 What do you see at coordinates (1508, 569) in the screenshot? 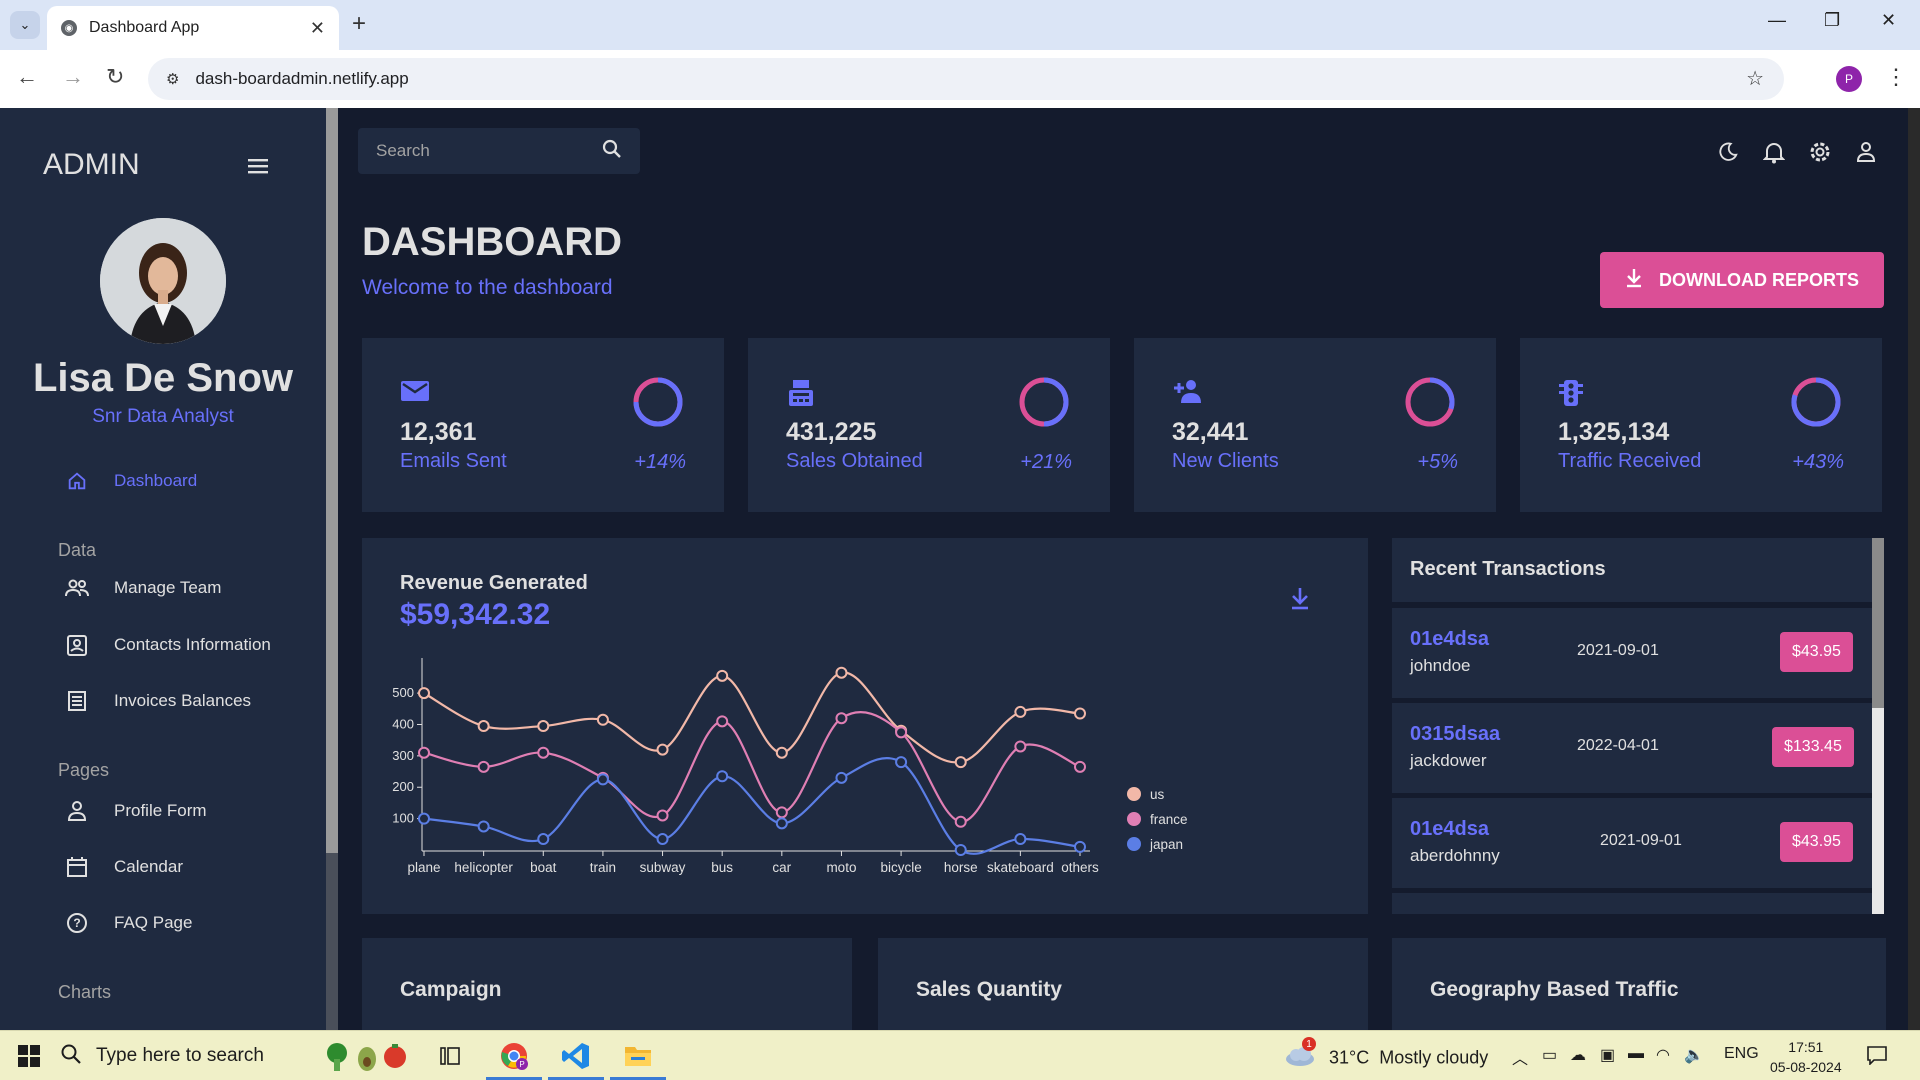
I see `transactions-title: Recent Transactions` at bounding box center [1508, 569].